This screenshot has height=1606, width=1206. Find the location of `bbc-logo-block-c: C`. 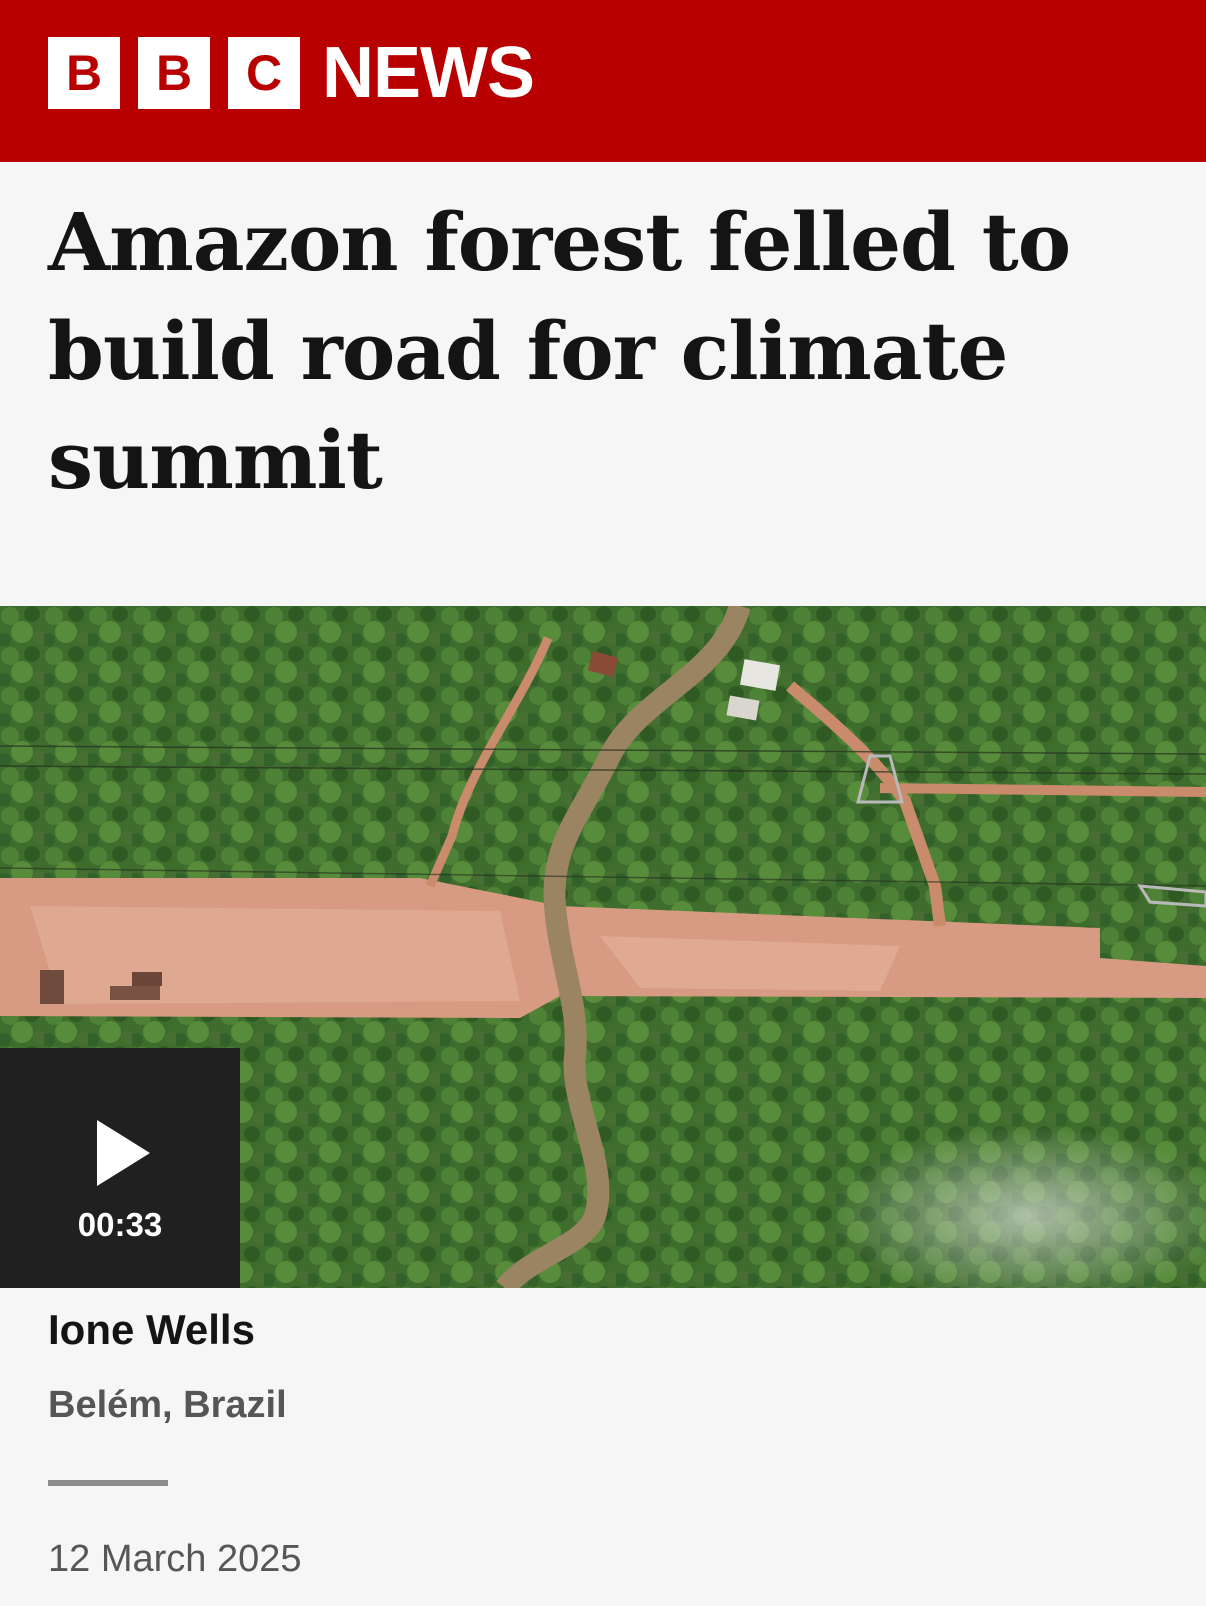

bbc-logo-block-c: C is located at coordinates (264, 73).